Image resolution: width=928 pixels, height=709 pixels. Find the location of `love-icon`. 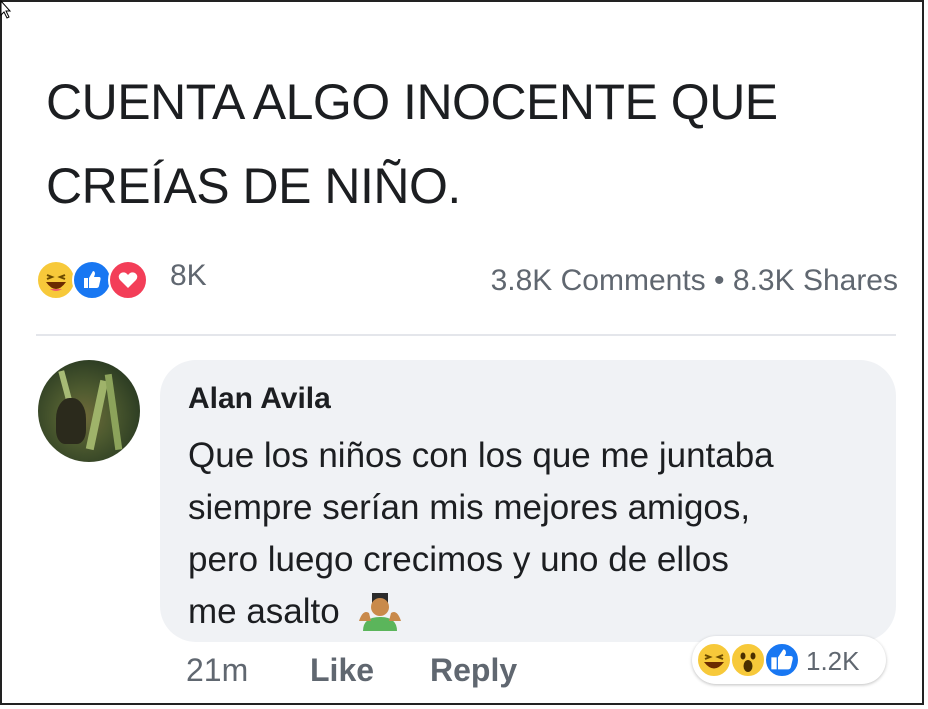

love-icon is located at coordinates (128, 280).